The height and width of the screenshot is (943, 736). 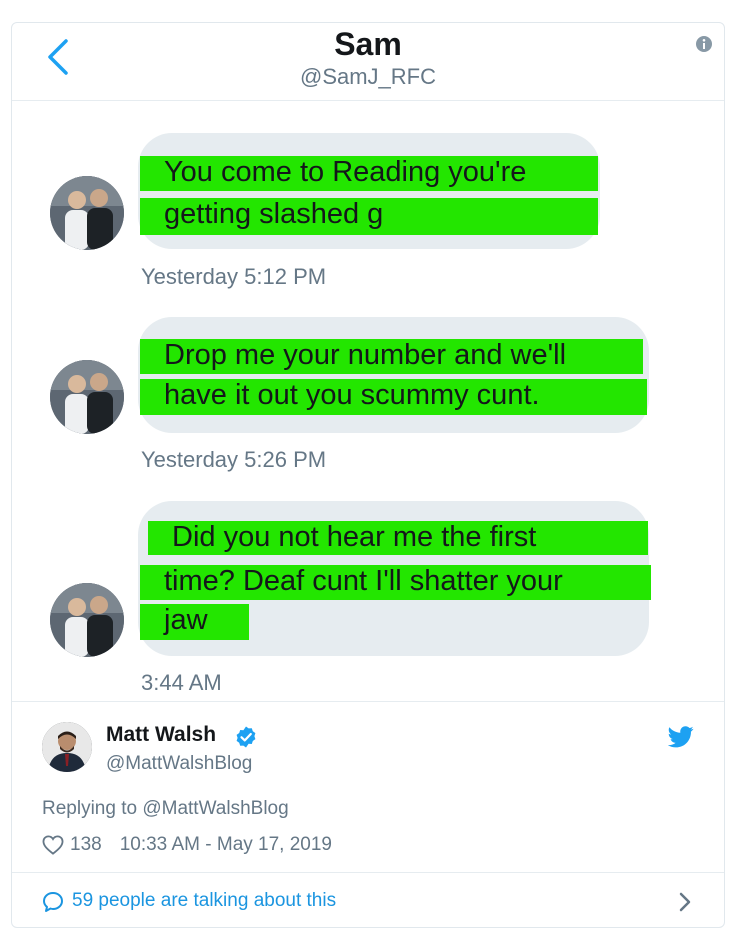 I want to click on conversation-header: Sam @SamJ_RFC, so click(x=368, y=62).